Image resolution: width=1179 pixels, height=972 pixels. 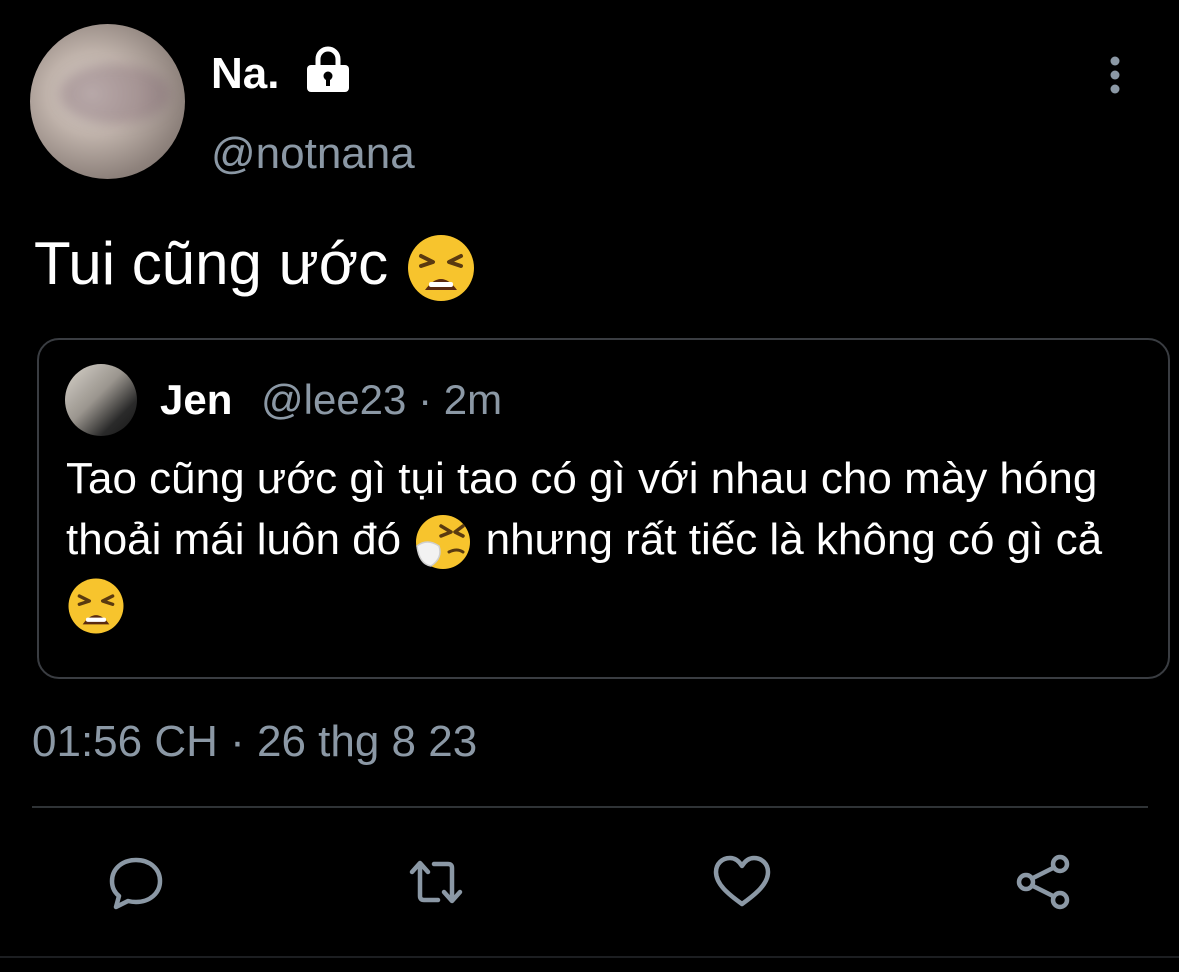 I want to click on divider, so click(x=590, y=807).